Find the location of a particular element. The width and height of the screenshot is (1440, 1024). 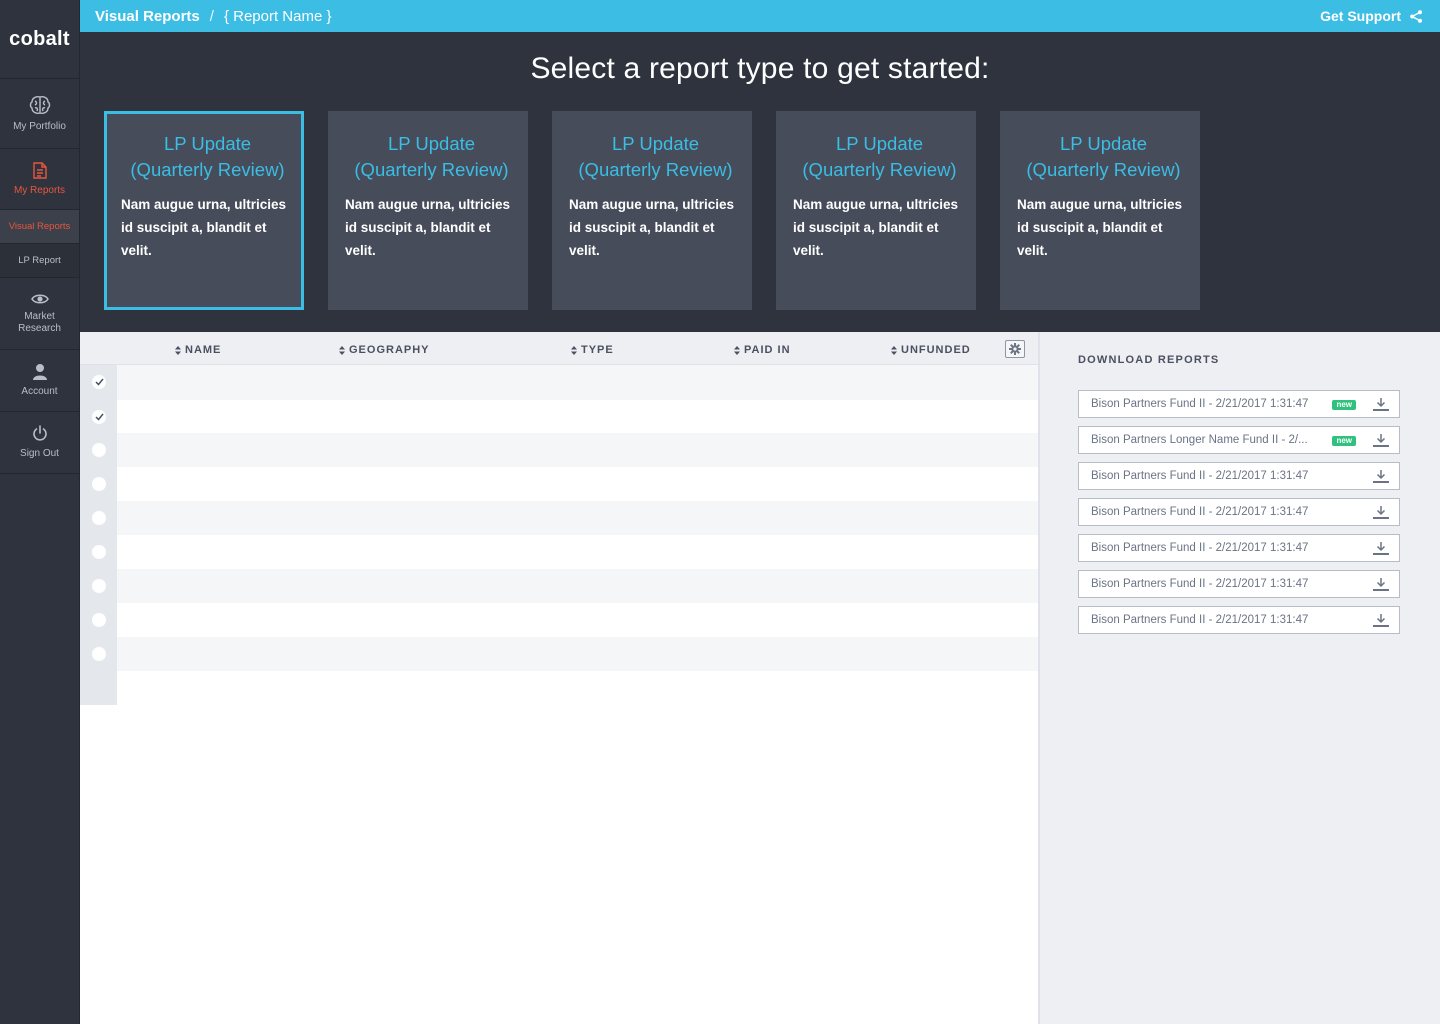

download-reports-heading: DOWNLOAD REPORTS is located at coordinates (1149, 360).